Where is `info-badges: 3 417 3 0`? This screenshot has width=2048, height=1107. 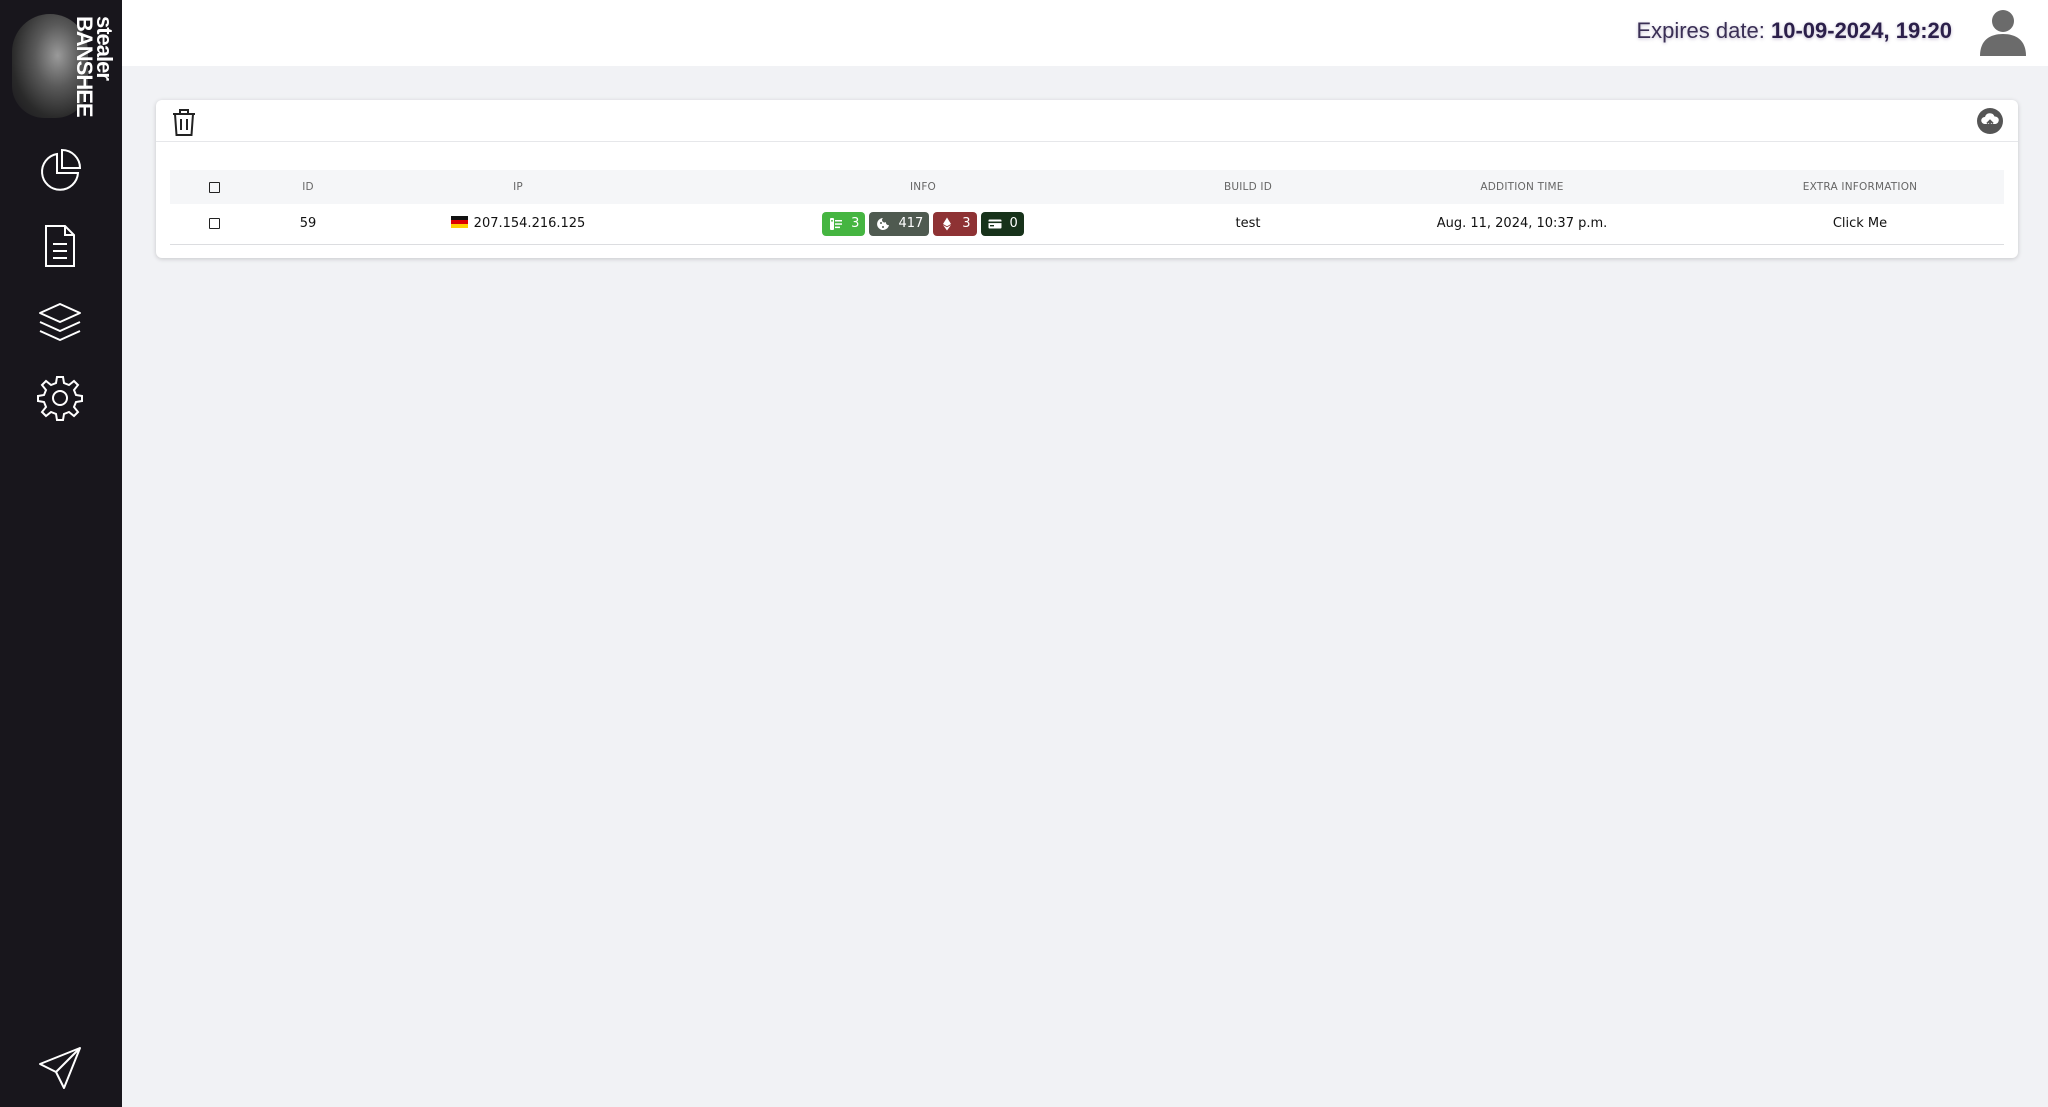
info-badges: 3 417 3 0 is located at coordinates (923, 223).